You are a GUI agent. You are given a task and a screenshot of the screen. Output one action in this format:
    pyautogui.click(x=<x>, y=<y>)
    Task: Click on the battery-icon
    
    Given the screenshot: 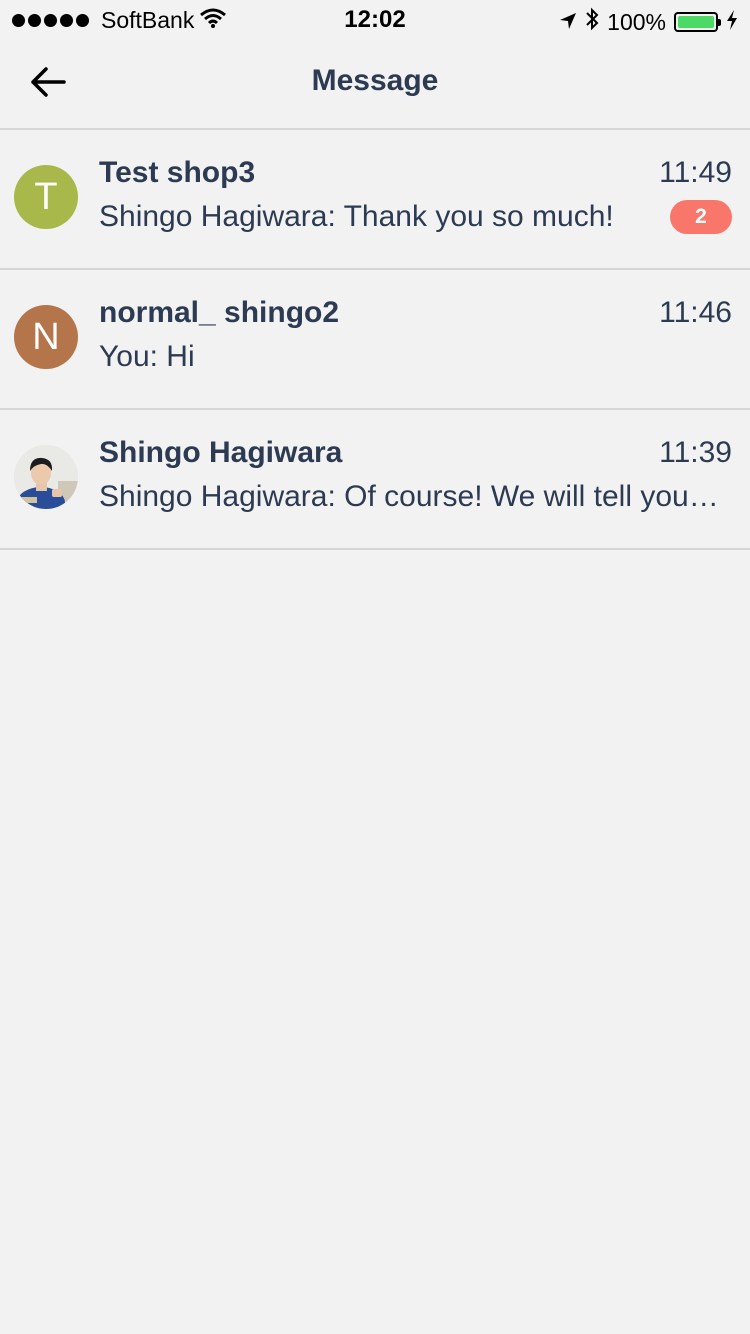 What is the action you would take?
    pyautogui.click(x=697, y=22)
    